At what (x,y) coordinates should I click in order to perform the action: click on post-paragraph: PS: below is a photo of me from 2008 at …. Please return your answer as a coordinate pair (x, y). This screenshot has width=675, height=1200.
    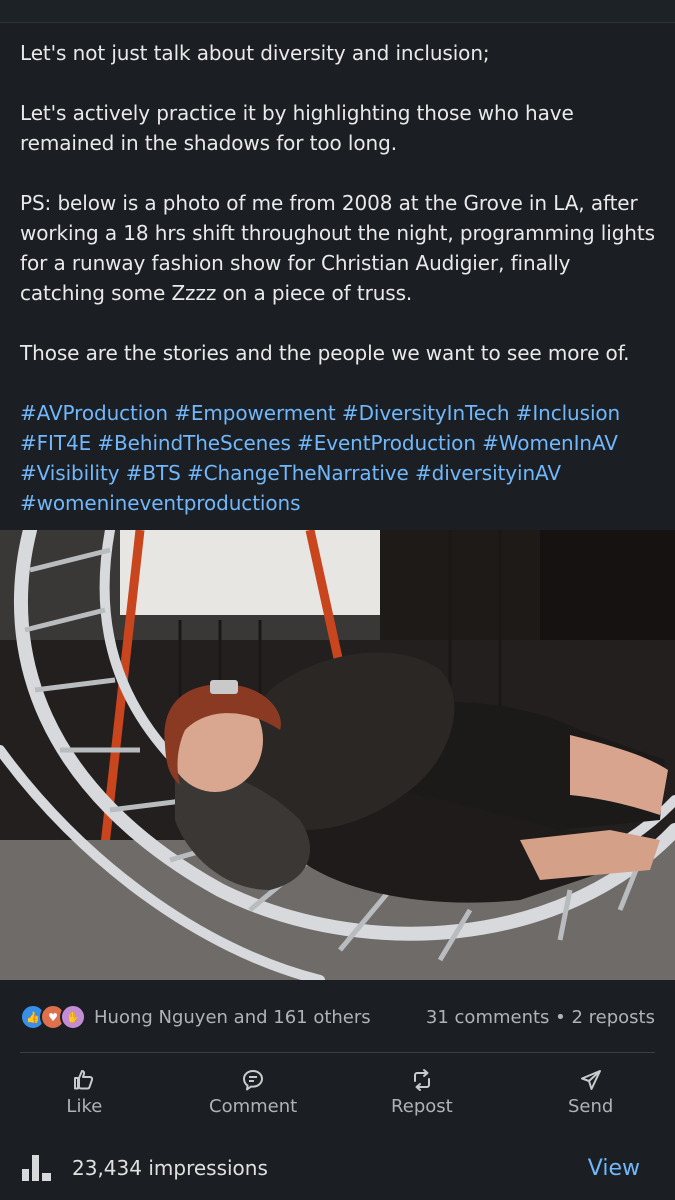
    Looking at the image, I should click on (337, 248).